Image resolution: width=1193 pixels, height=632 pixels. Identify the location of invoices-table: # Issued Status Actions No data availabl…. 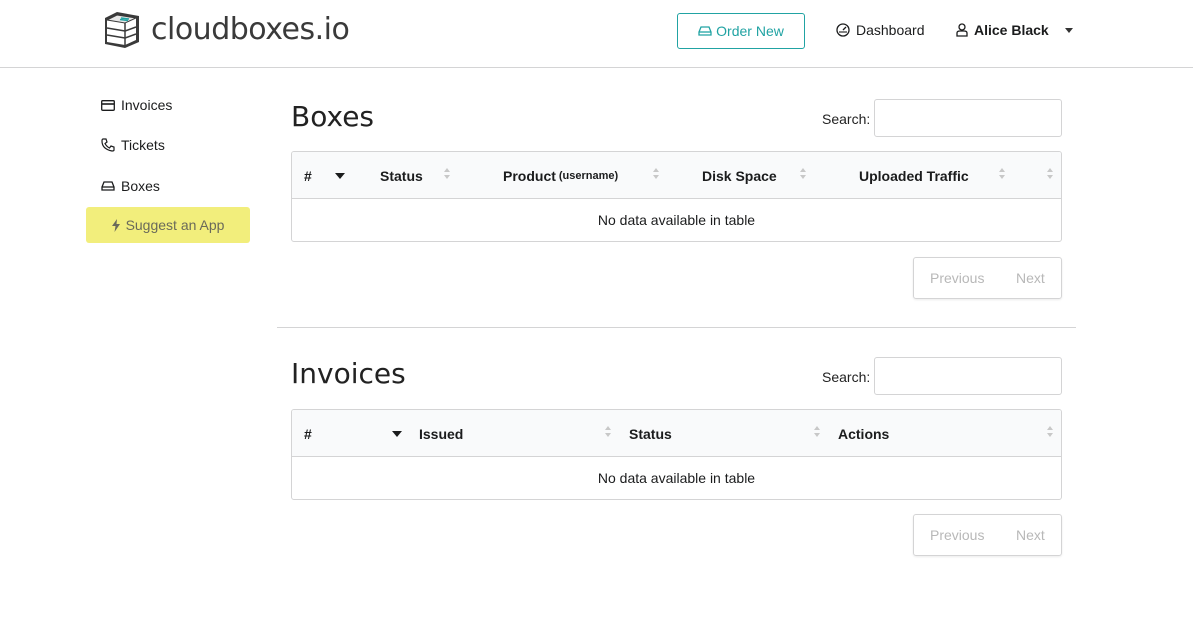
(676, 454).